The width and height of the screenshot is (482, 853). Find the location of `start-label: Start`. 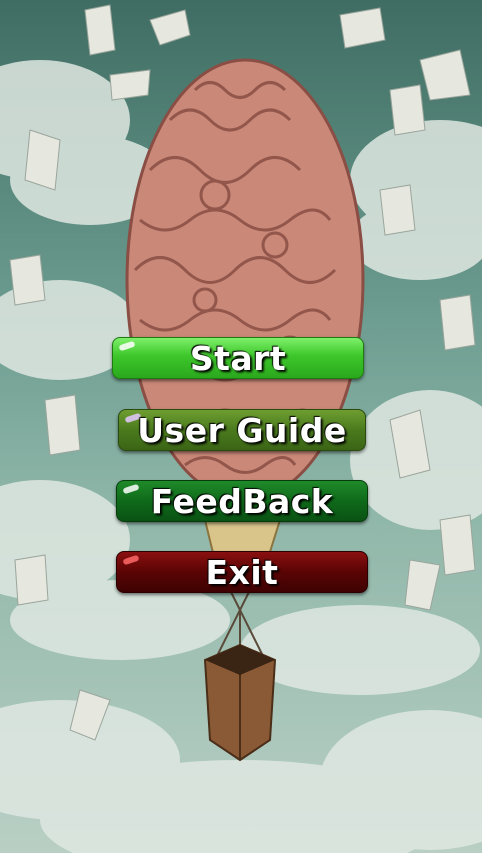

start-label: Start is located at coordinates (238, 358).